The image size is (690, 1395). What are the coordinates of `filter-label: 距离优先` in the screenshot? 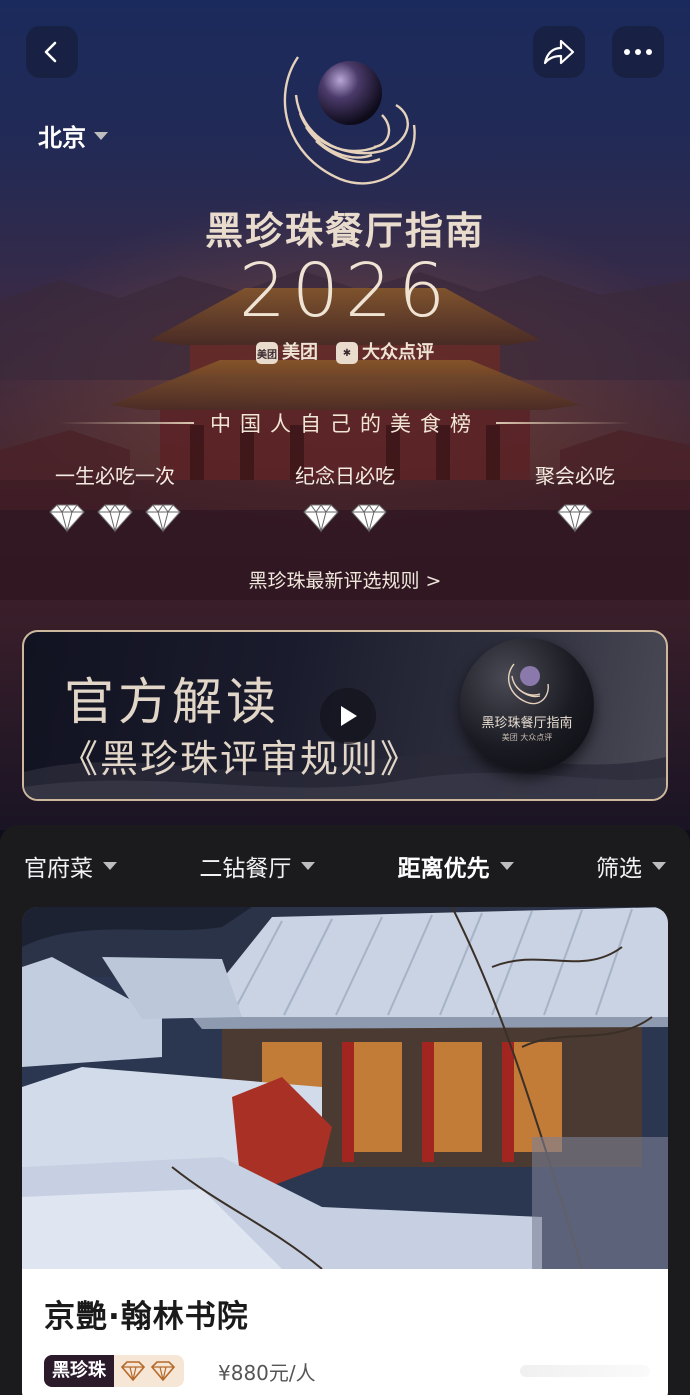 It's located at (443, 869).